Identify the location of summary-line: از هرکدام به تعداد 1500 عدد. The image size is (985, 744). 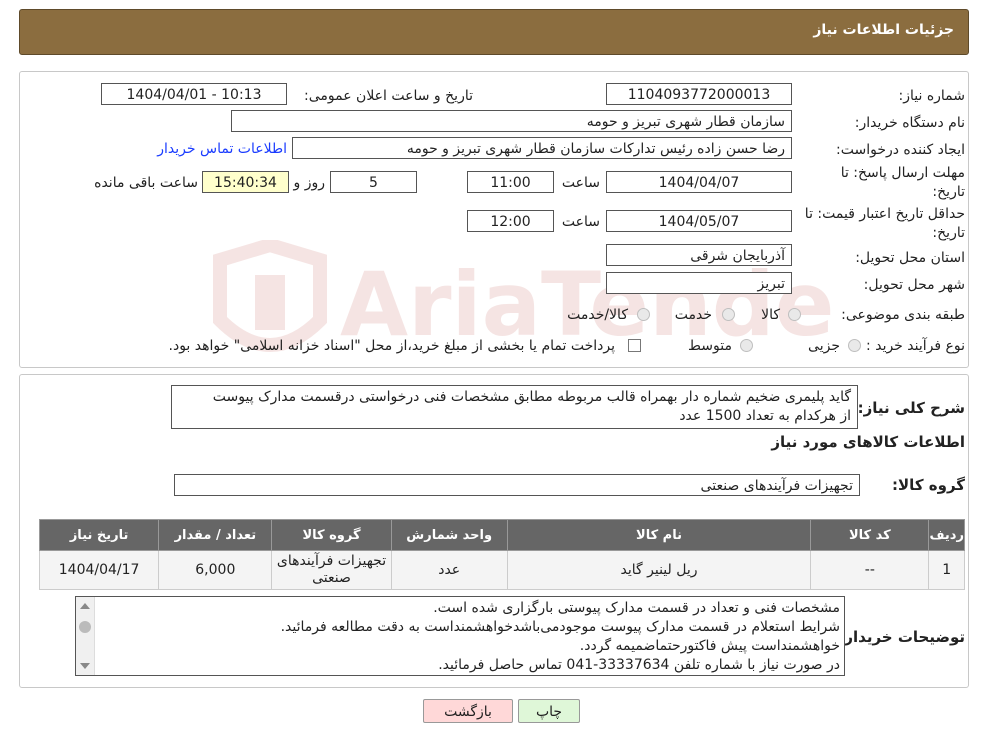
(765, 416).